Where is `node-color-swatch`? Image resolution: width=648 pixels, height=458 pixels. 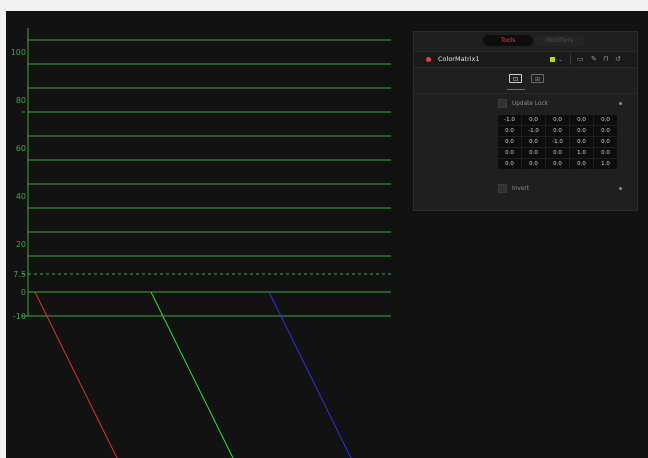 node-color-swatch is located at coordinates (552, 59).